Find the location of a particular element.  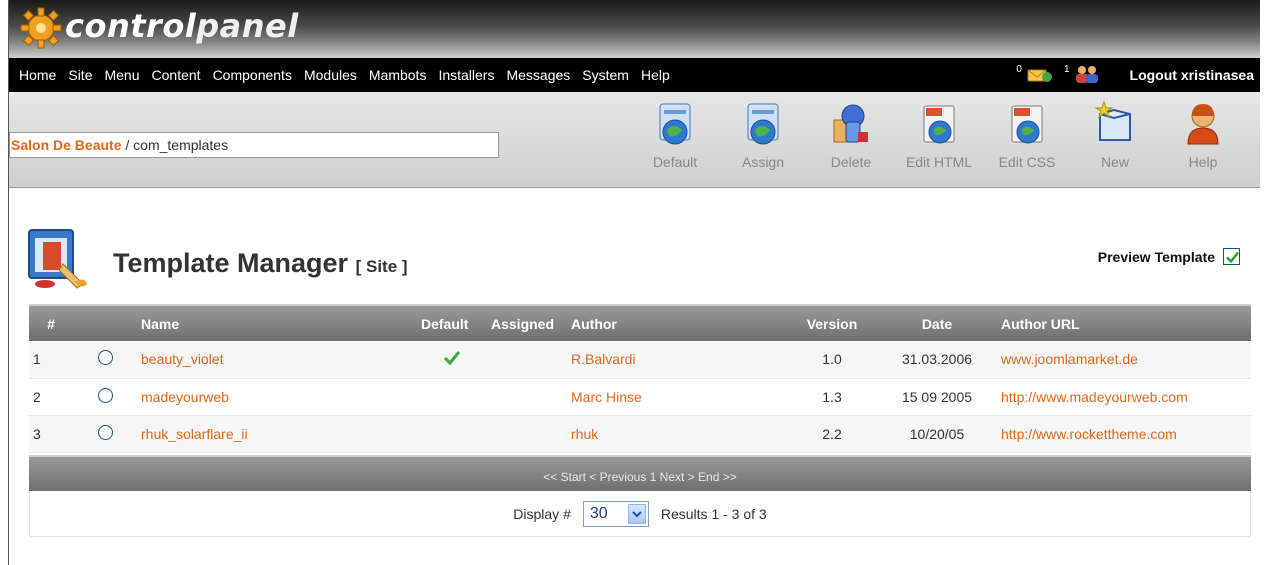

display-limit-select: 30 is located at coordinates (615, 513).